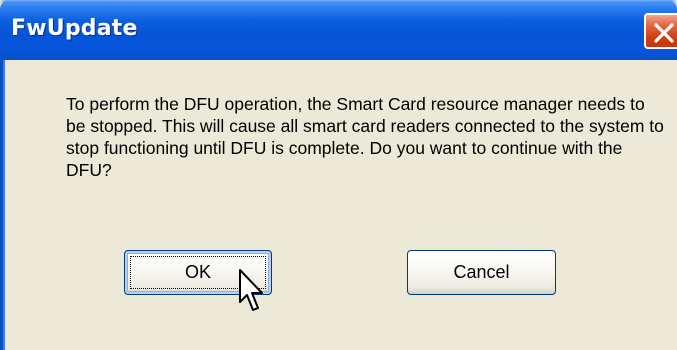 The height and width of the screenshot is (350, 677). Describe the element at coordinates (4, 205) in the screenshot. I see `window-frame-left-inner` at that location.